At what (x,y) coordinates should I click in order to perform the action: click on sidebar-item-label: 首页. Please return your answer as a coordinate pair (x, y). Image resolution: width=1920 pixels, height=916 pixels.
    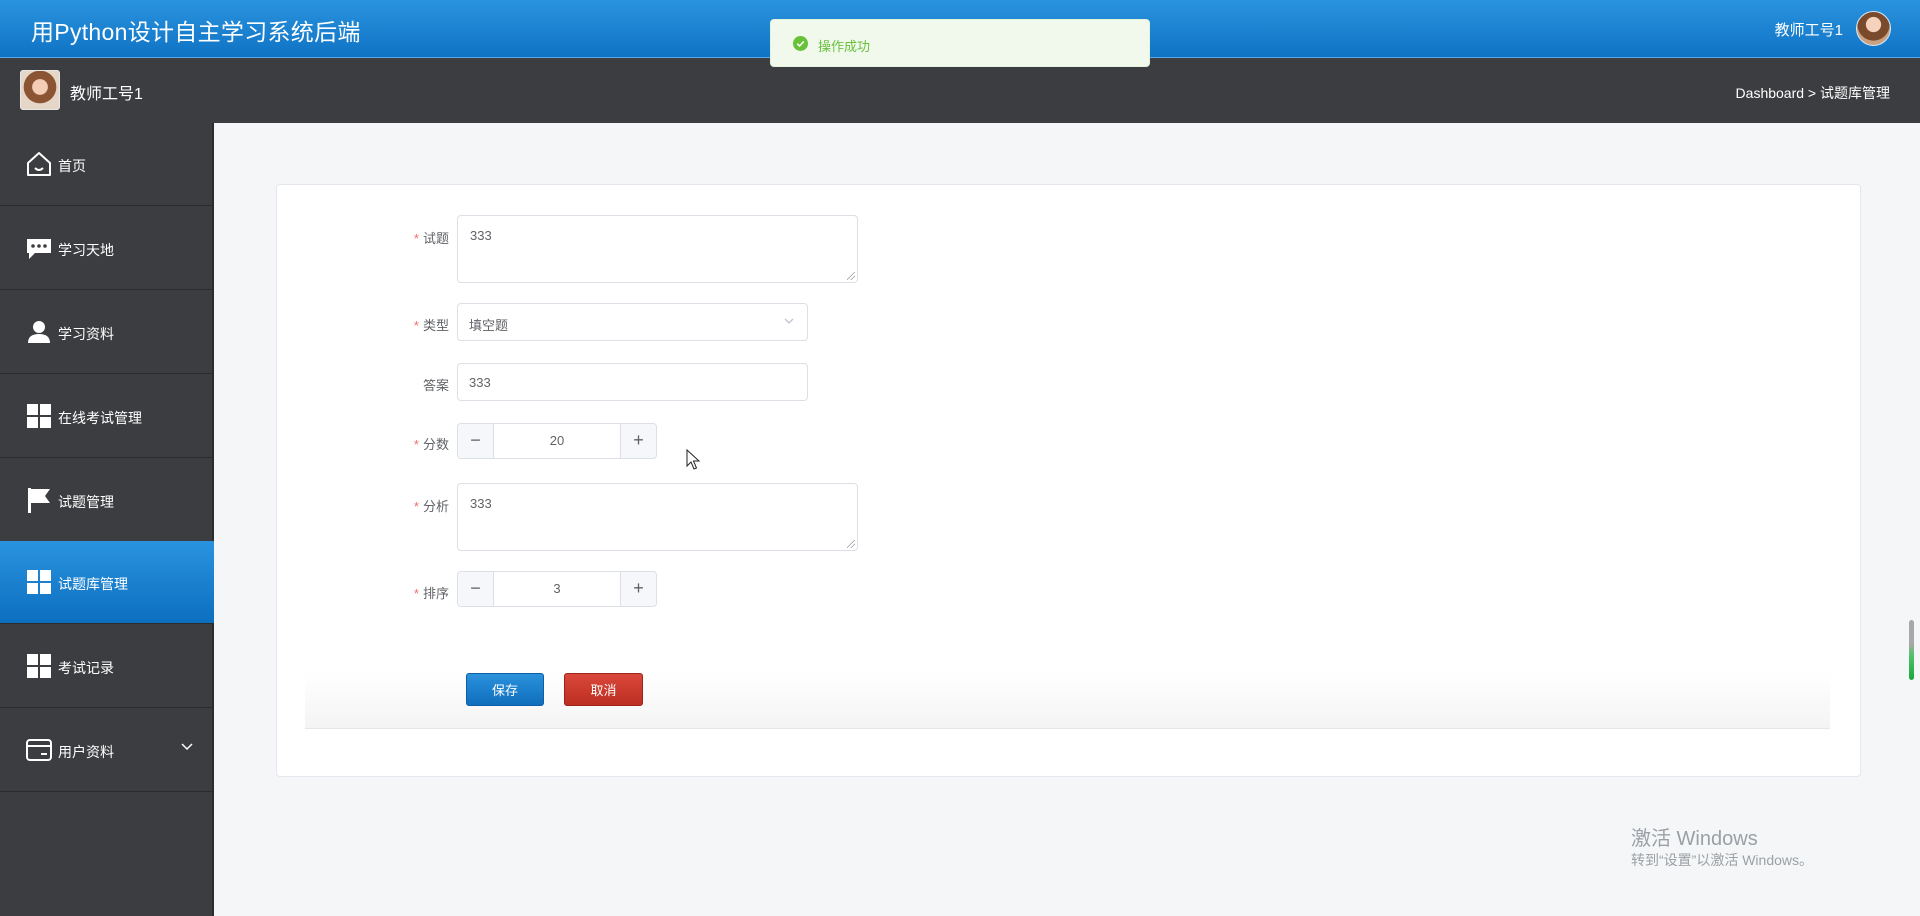
    Looking at the image, I should click on (72, 166).